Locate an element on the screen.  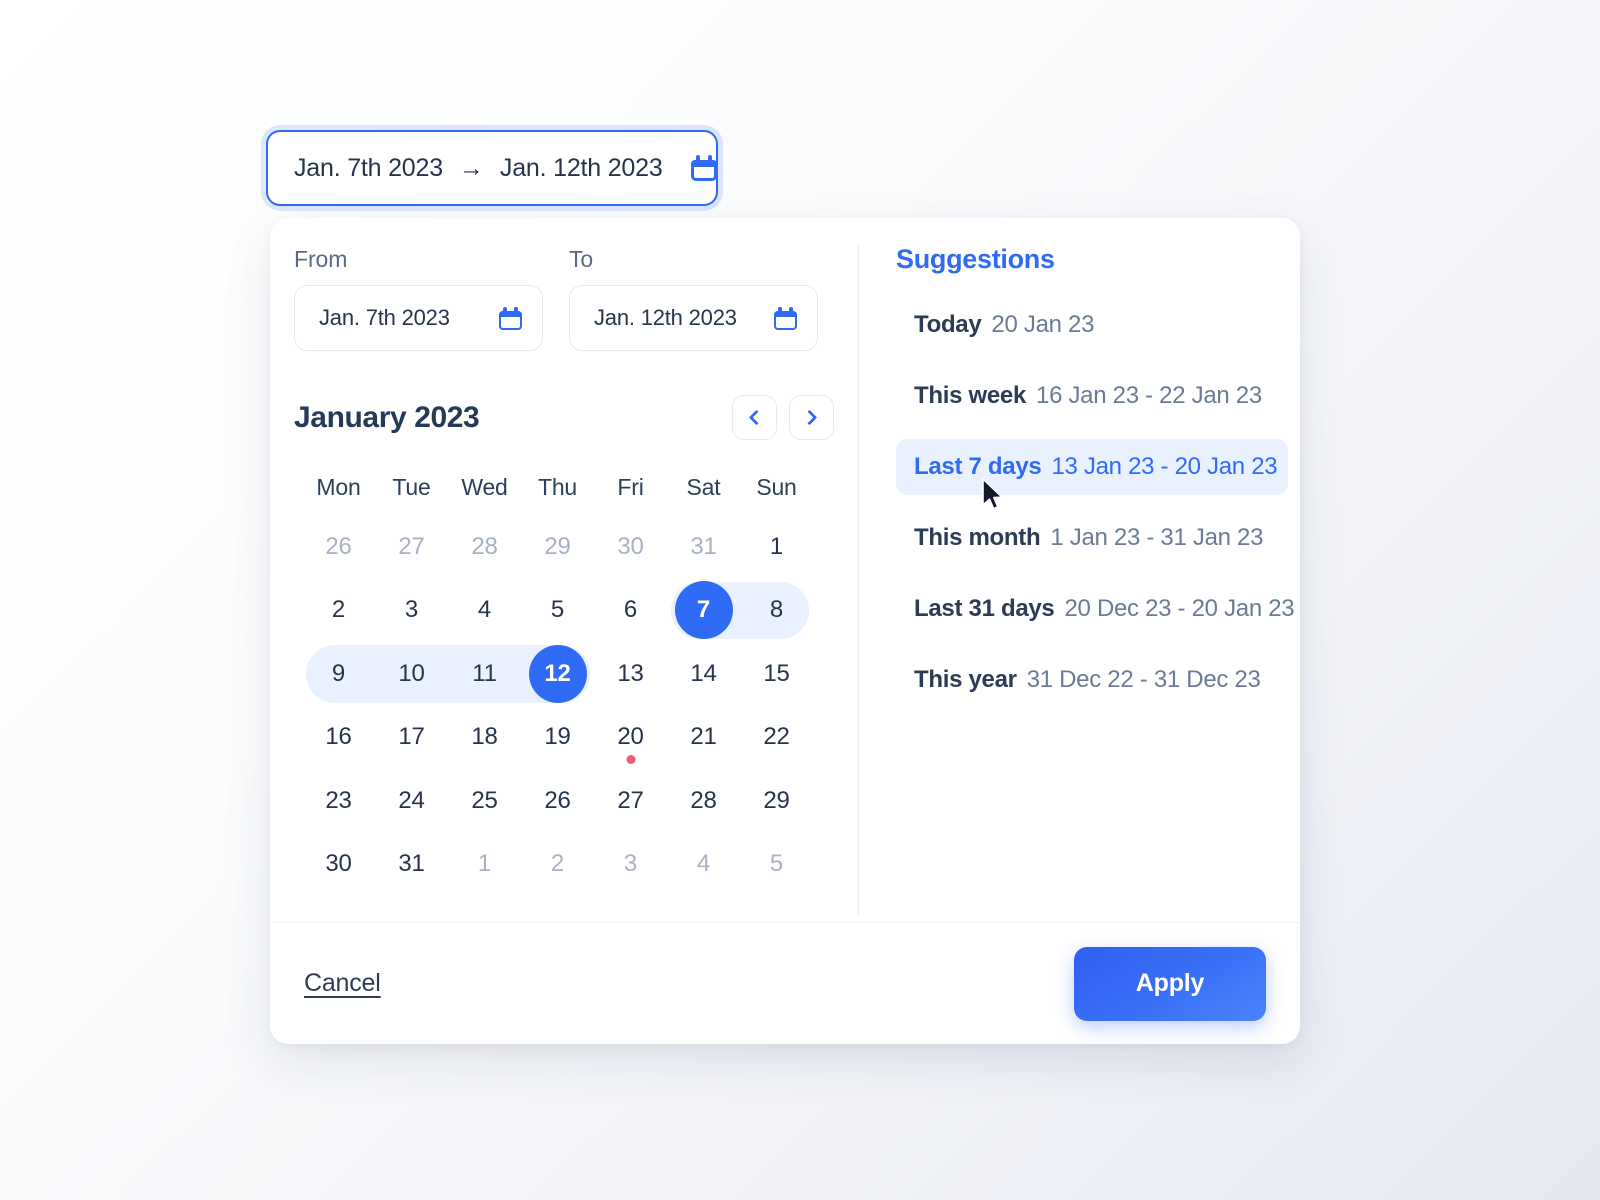
calendar-day: 14 is located at coordinates (703, 674).